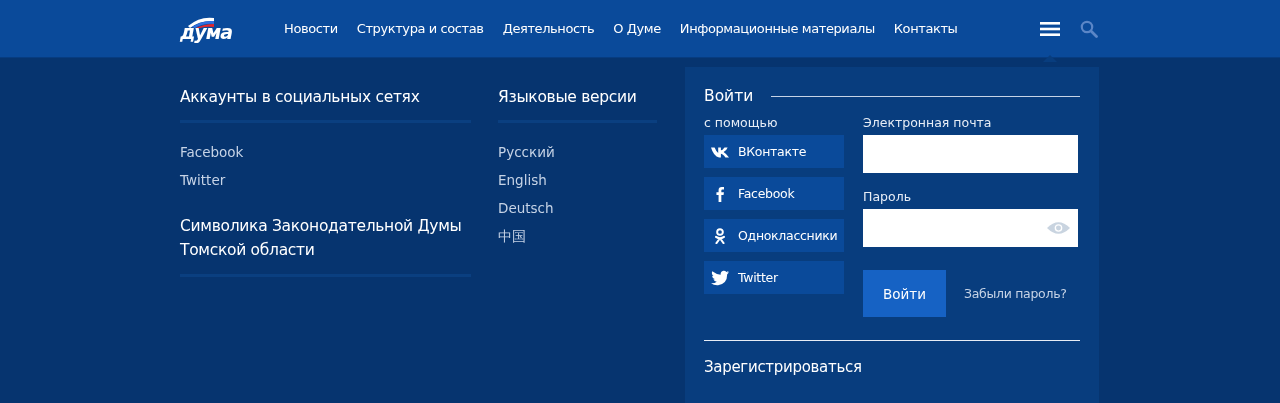 Image resolution: width=1280 pixels, height=403 pixels. What do you see at coordinates (892, 367) in the screenshot?
I see `register-link: Зарегистрироваться` at bounding box center [892, 367].